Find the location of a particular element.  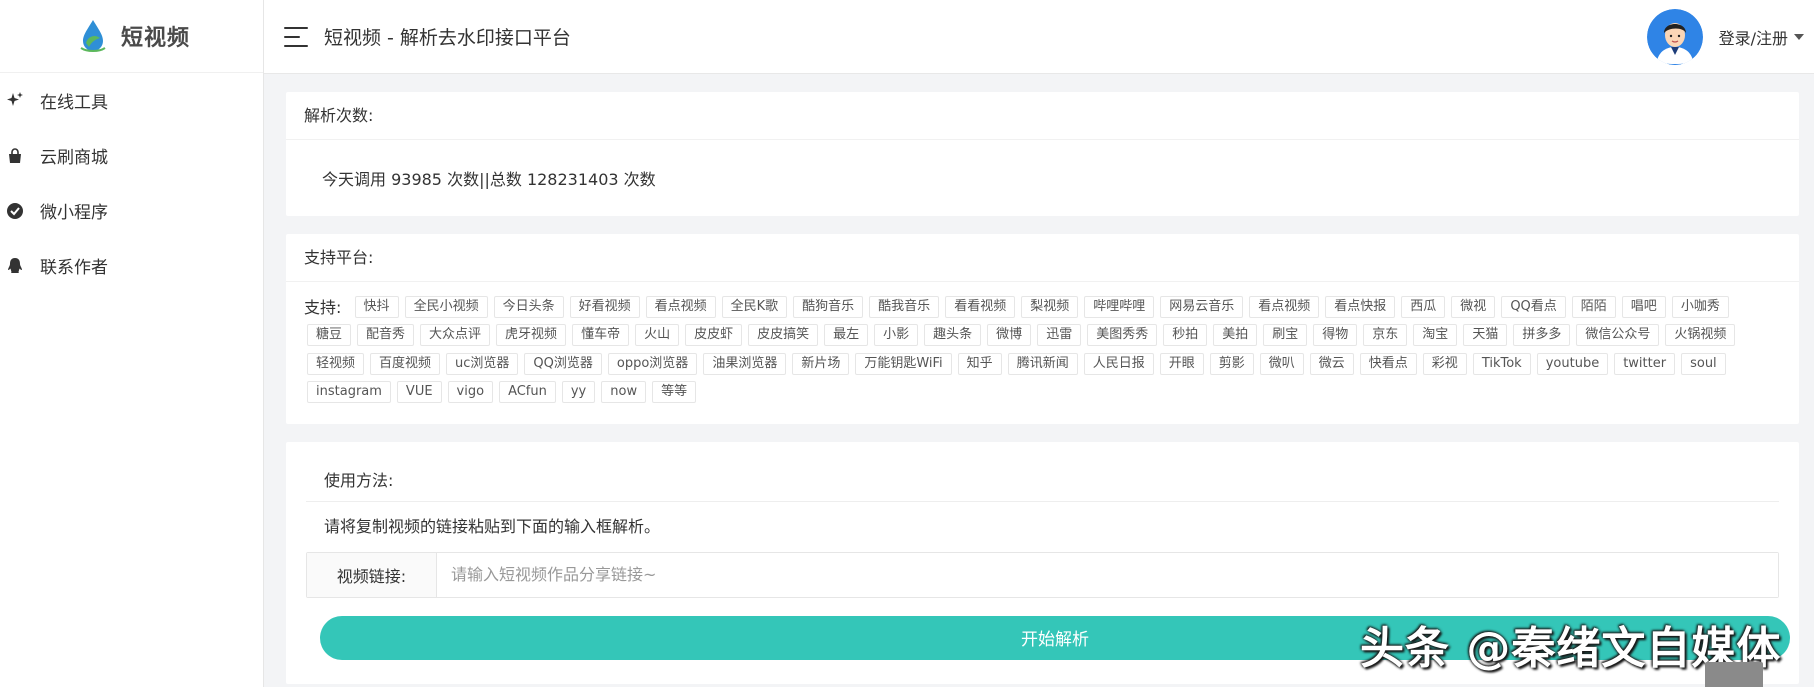

platform-tag: 皮皮虾 is located at coordinates (714, 335).